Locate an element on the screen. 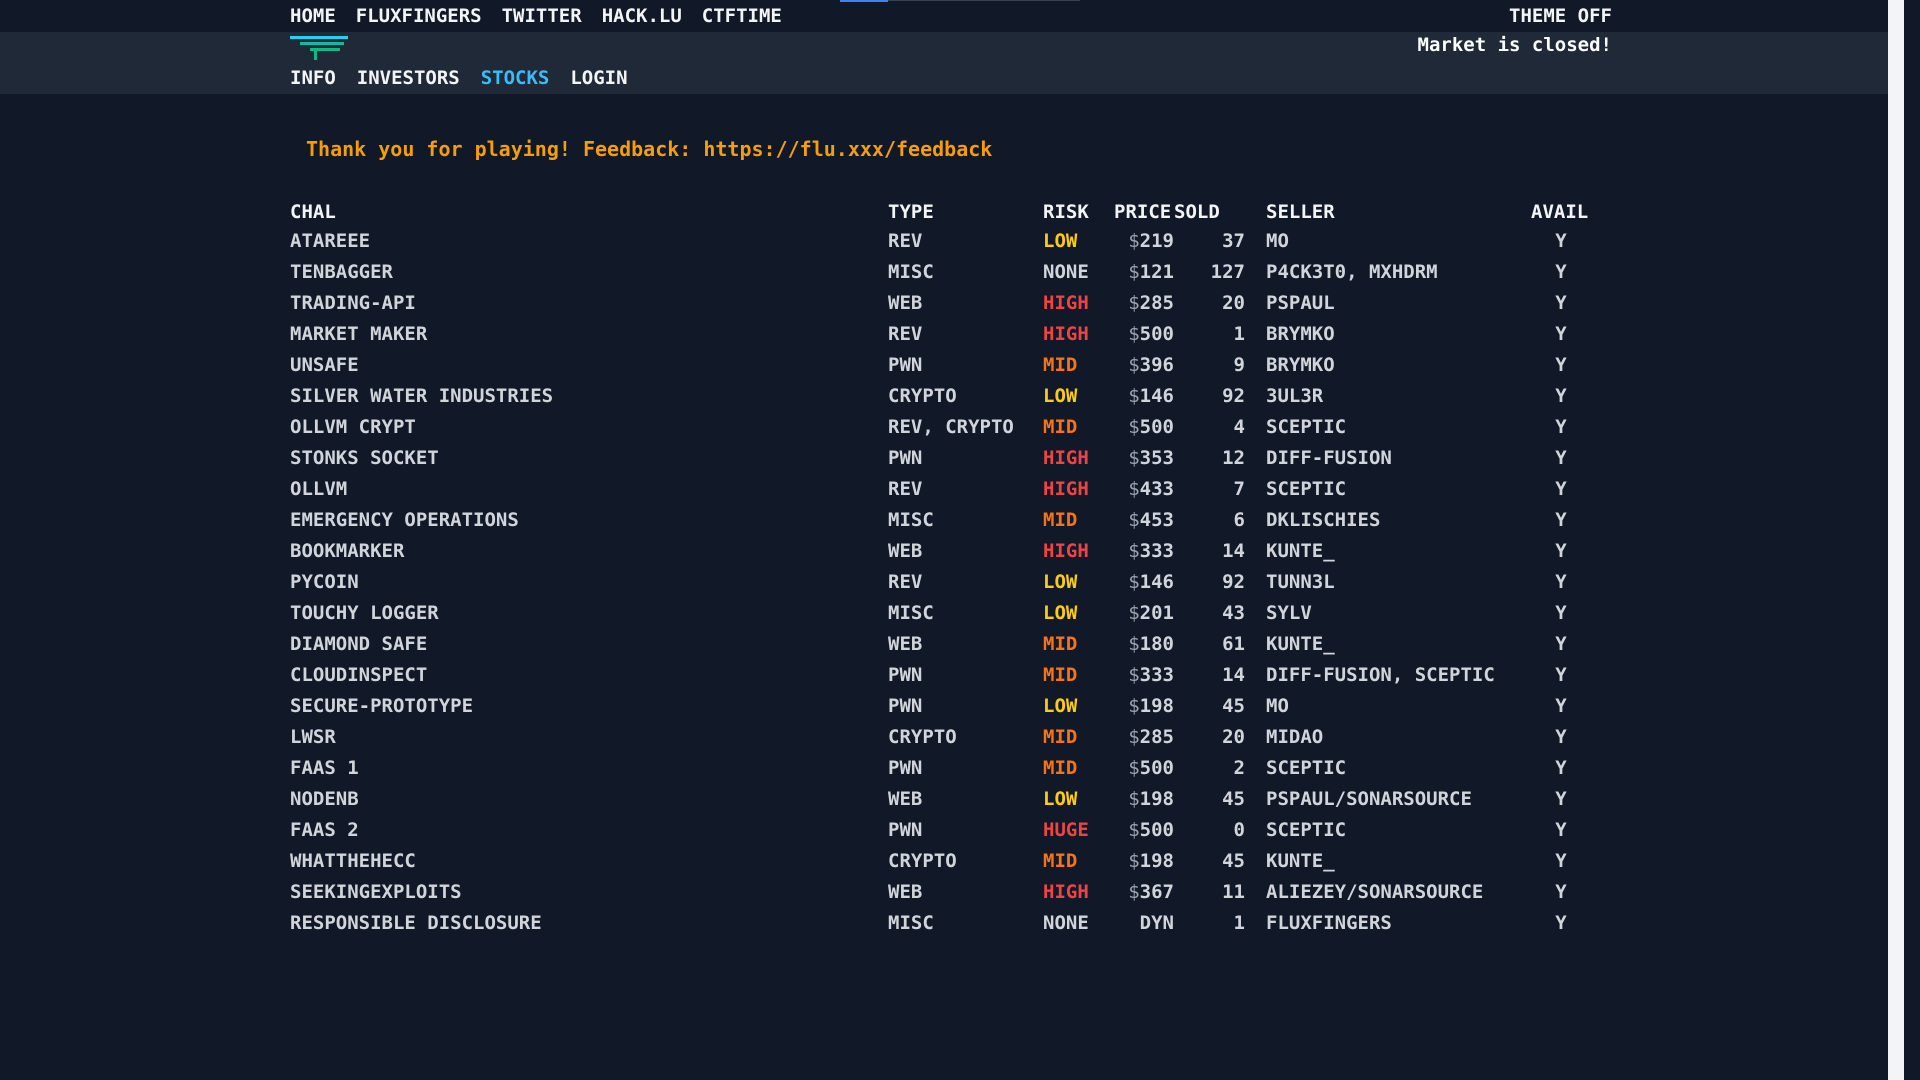  table-row: SECURE-PROTOTYPE PWN LOW $198 45 MO Y is located at coordinates (940, 705).